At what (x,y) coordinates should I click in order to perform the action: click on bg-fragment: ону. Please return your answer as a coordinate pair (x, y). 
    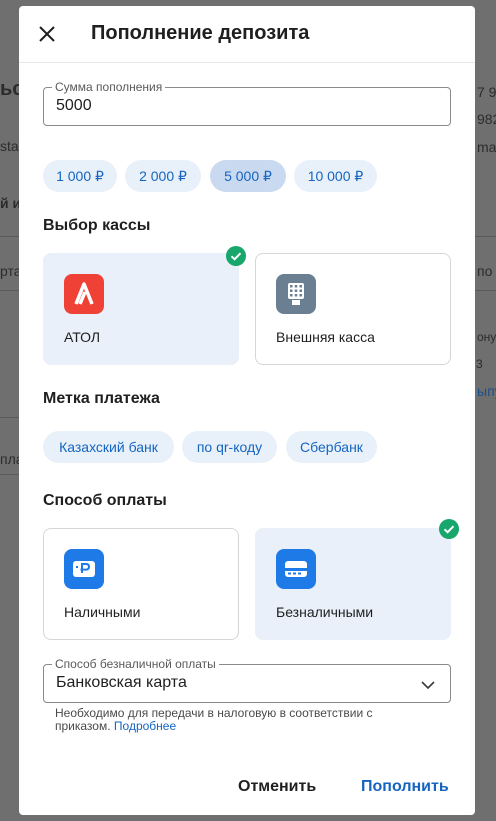
    Looking at the image, I should click on (486, 337).